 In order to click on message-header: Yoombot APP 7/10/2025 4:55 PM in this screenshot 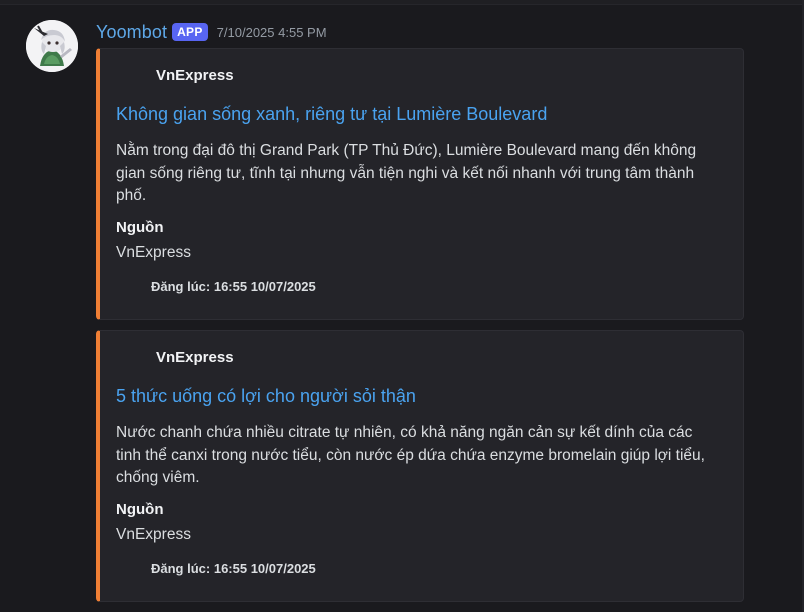, I will do `click(211, 32)`.